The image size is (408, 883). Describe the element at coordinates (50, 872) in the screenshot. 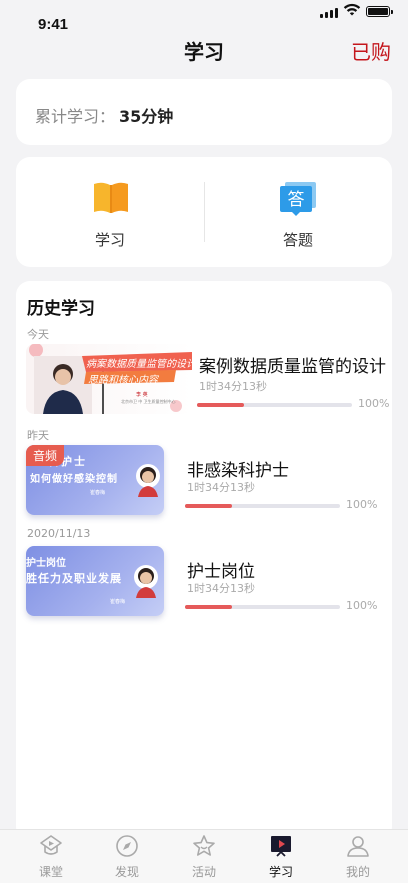

I see `tab-classroom-label: 课堂` at that location.